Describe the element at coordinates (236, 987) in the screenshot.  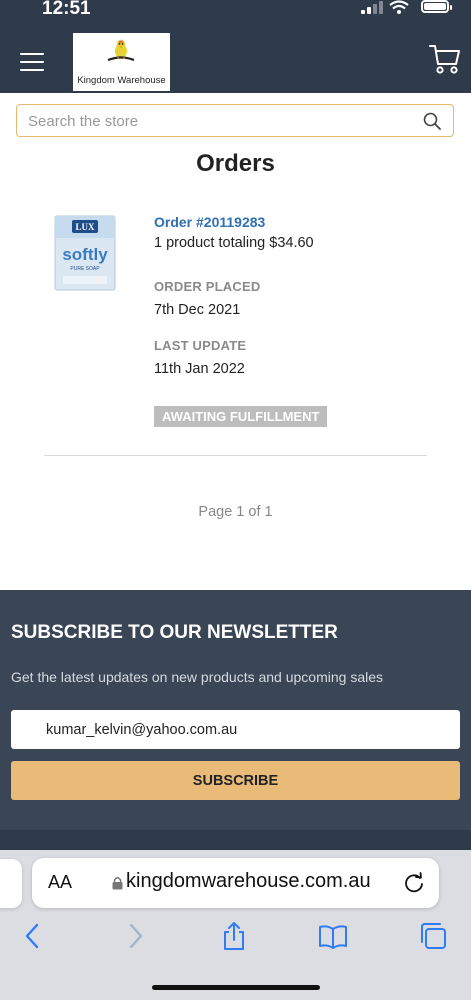
I see `home-indicator` at that location.